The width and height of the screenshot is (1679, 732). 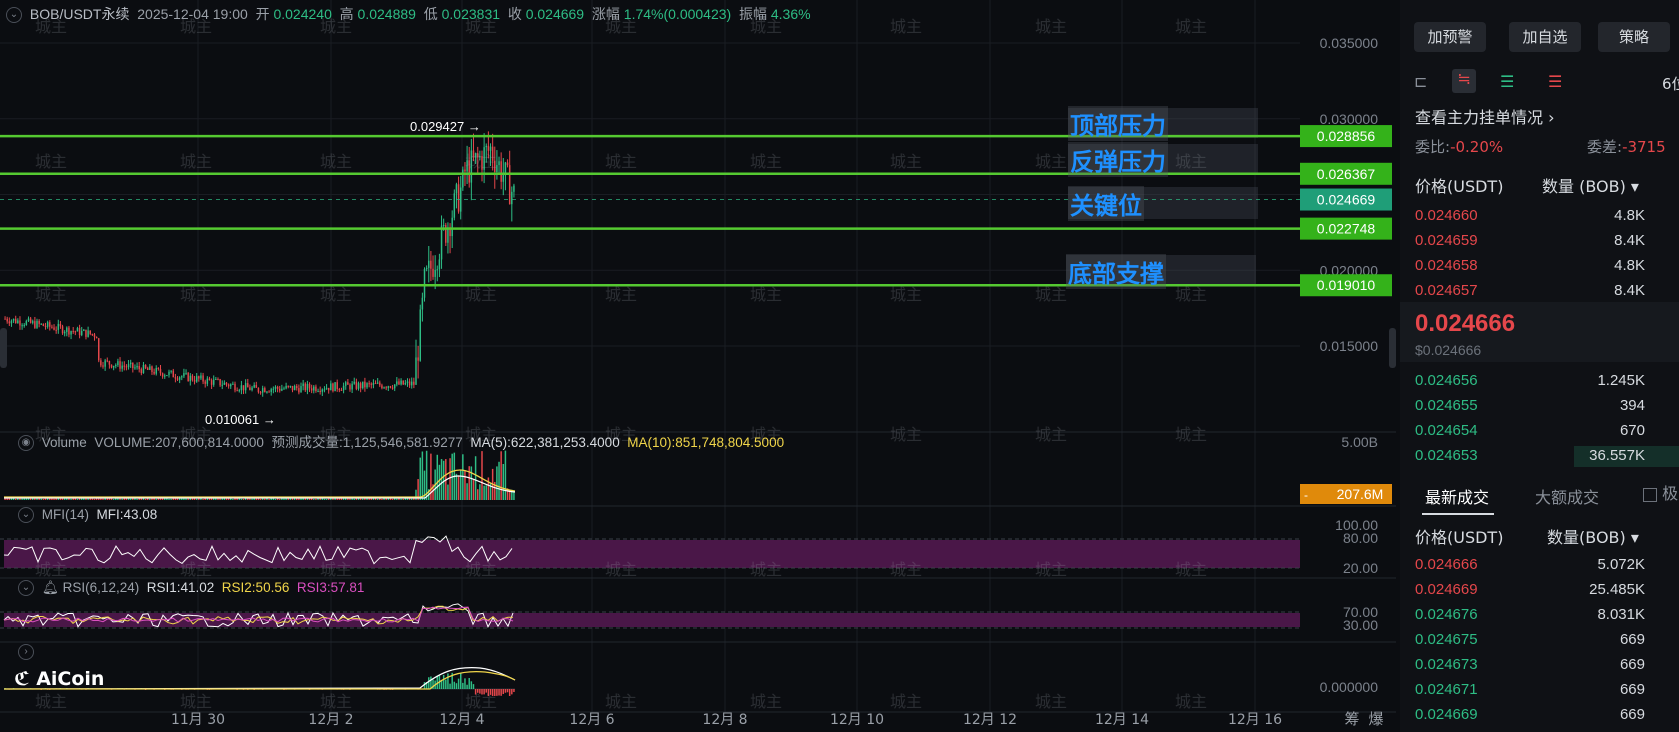 What do you see at coordinates (14, 15) in the screenshot?
I see `collapse-icon: ⌄` at bounding box center [14, 15].